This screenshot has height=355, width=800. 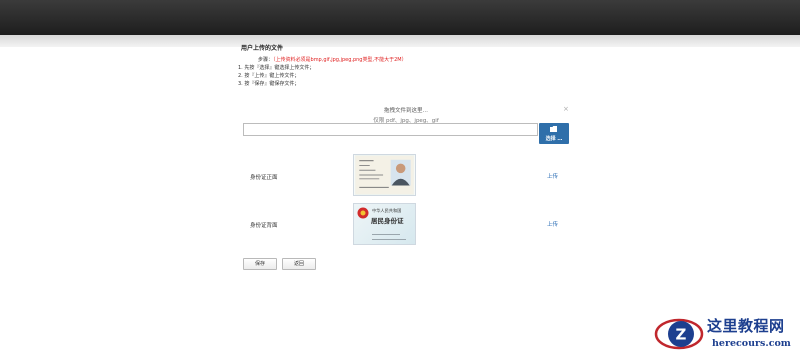 I want to click on back-button: 返回, so click(x=299, y=264).